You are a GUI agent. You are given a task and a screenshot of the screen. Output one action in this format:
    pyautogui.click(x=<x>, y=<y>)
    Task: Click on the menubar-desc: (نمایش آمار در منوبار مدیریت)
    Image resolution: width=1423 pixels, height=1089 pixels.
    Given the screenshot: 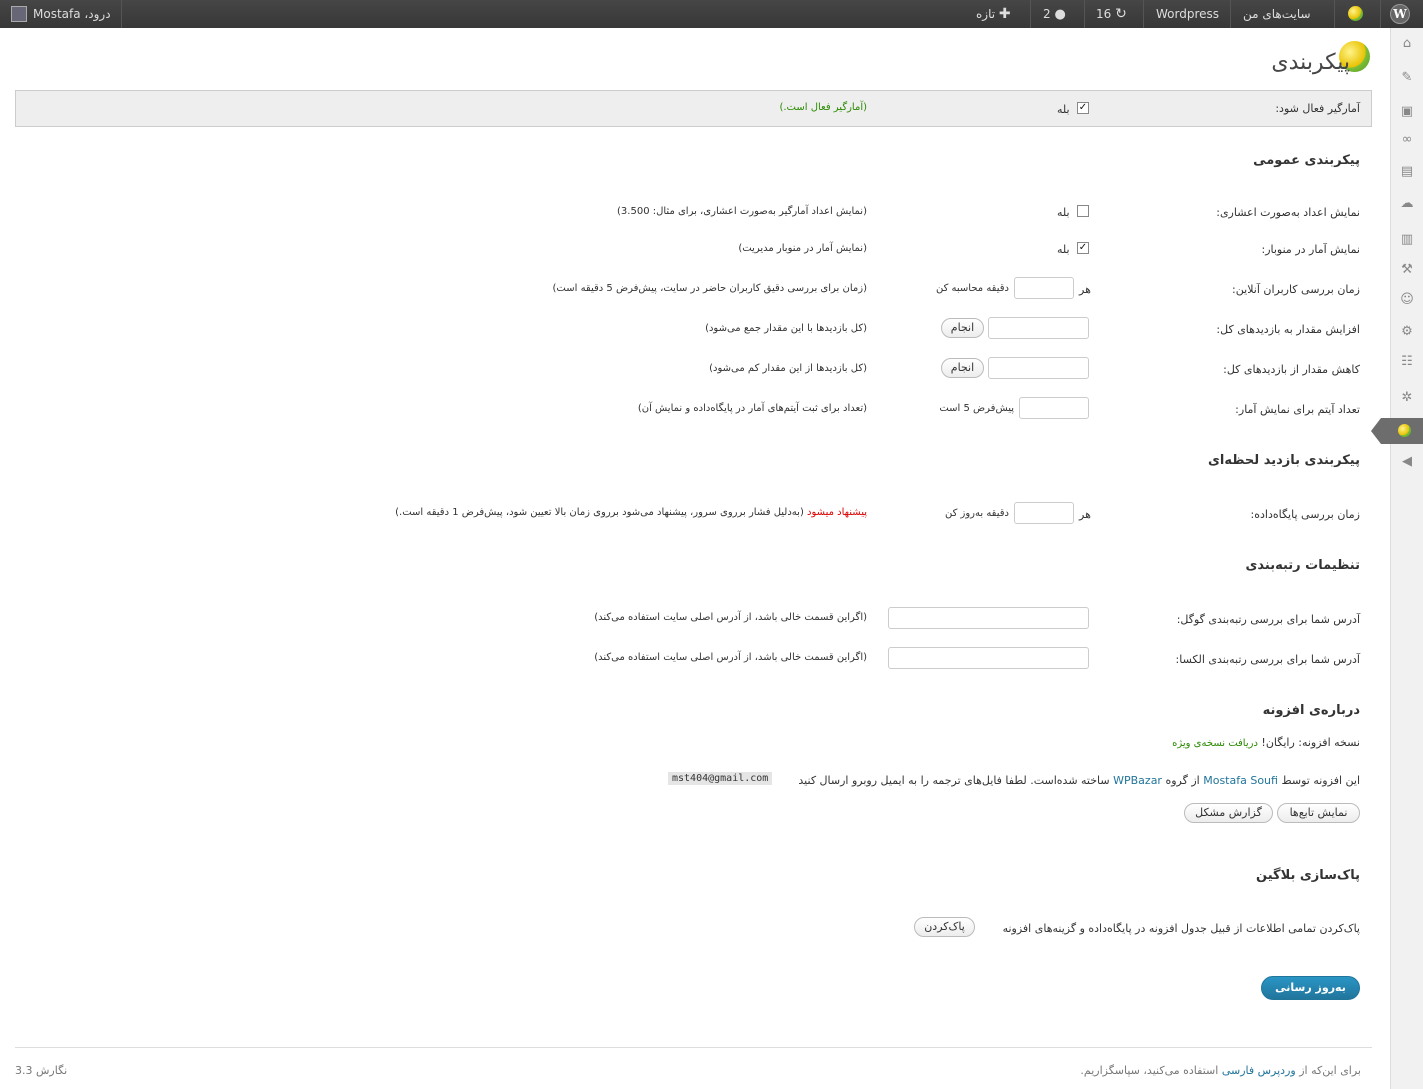 What is the action you would take?
    pyautogui.click(x=802, y=248)
    